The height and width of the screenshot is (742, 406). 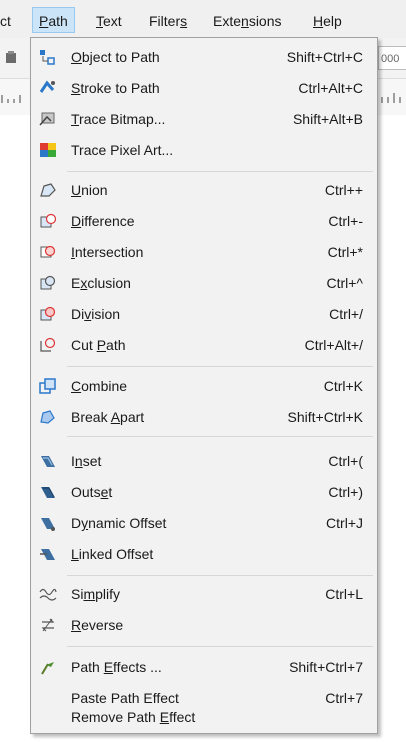 What do you see at coordinates (204, 88) in the screenshot?
I see `menu-item-stroke-to-path: Stroke to Path Ctrl+Alt+C` at bounding box center [204, 88].